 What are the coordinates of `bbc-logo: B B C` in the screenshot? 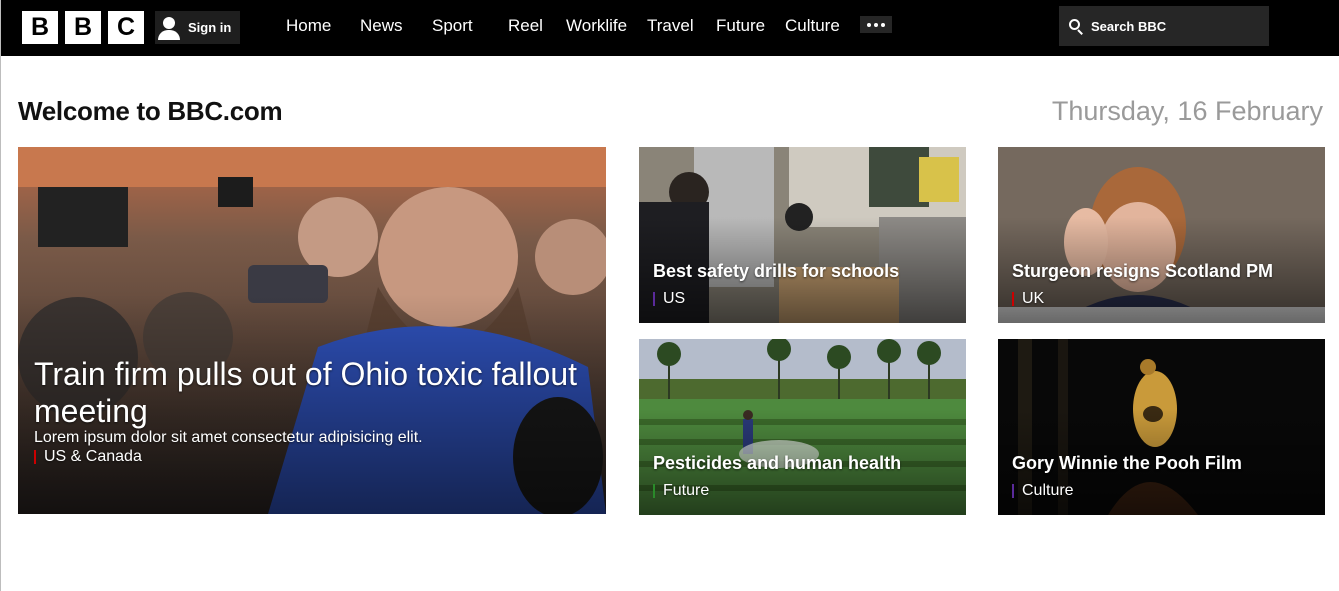 It's located at (83, 27).